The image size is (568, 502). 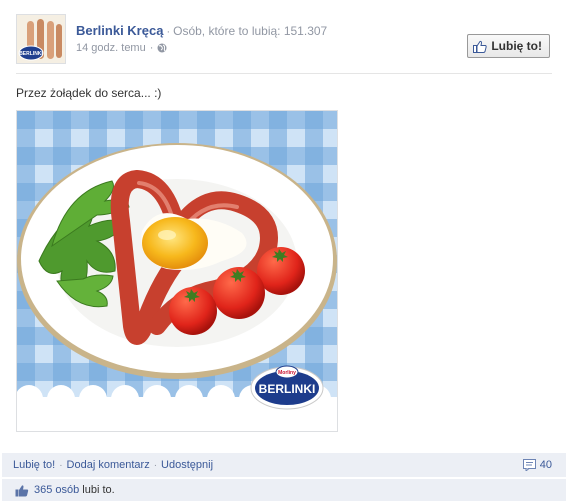 What do you see at coordinates (108, 465) in the screenshot?
I see `add-comment-link: Dodaj komentarz` at bounding box center [108, 465].